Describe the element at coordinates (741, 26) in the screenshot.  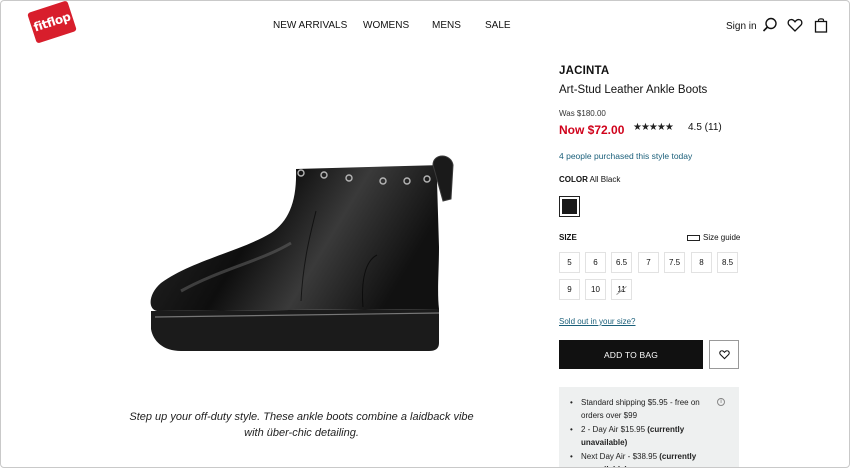
I see `sign-in-link: Sign in` at that location.